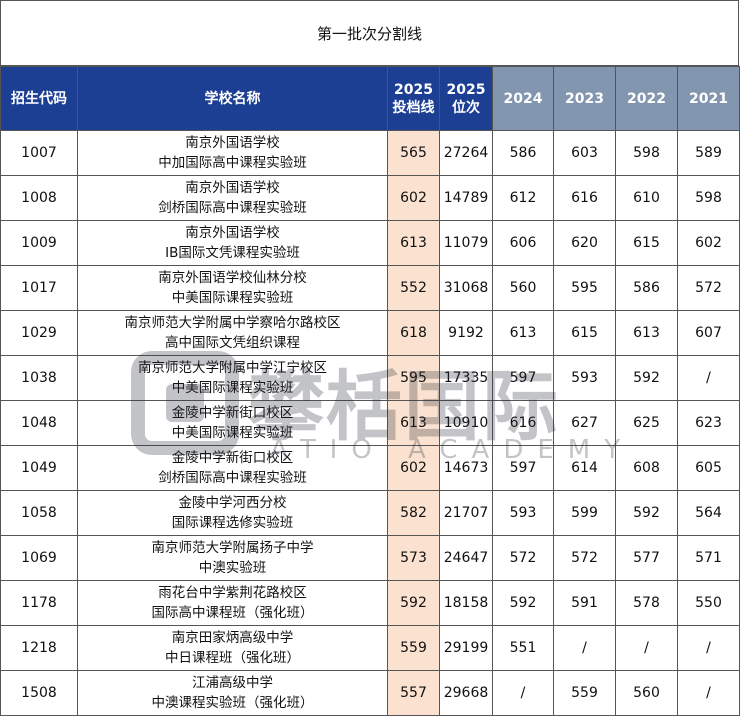  What do you see at coordinates (584, 198) in the screenshot?
I see `cell-2023: 616` at bounding box center [584, 198].